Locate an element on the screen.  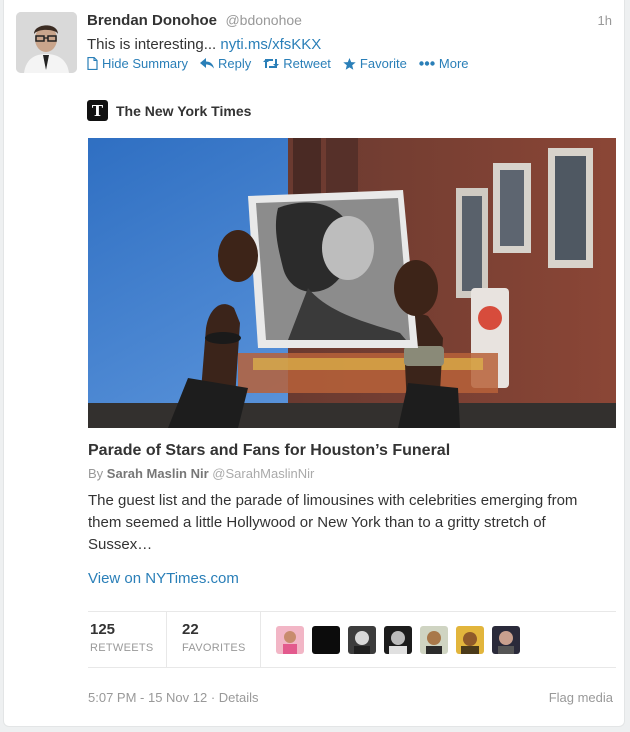
tweet-stats: 125 RETWEETS 22 FAVORITES is located at coordinates (352, 639).